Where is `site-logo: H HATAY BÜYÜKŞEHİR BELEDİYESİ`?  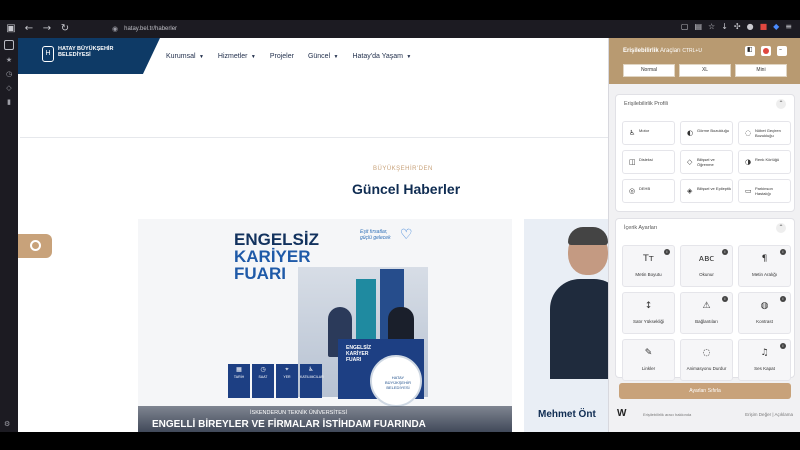
site-logo: H HATAY BÜYÜKŞEHİR BELEDİYESİ is located at coordinates (89, 56).